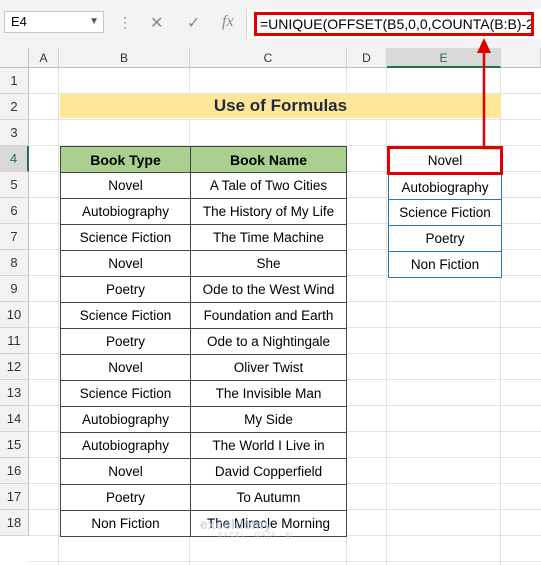 This screenshot has width=541, height=565. Describe the element at coordinates (14, 341) in the screenshot. I see `row-header-11: 11` at that location.